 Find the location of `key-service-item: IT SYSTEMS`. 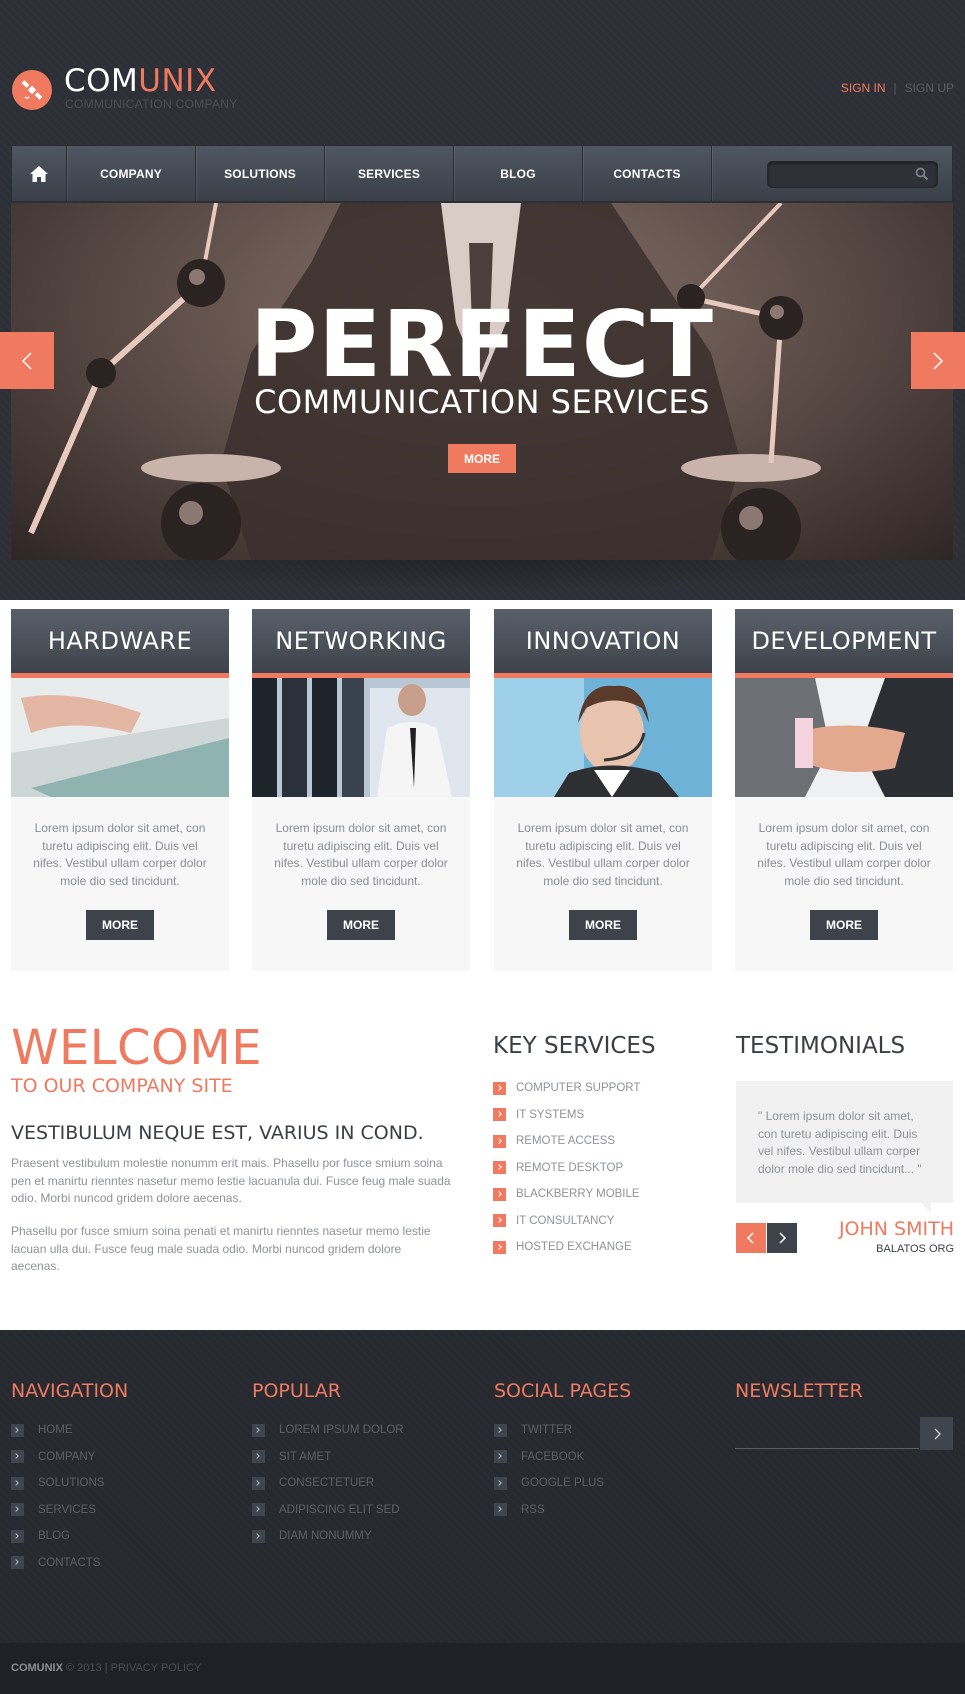

key-service-item: IT SYSTEMS is located at coordinates (566, 1115).